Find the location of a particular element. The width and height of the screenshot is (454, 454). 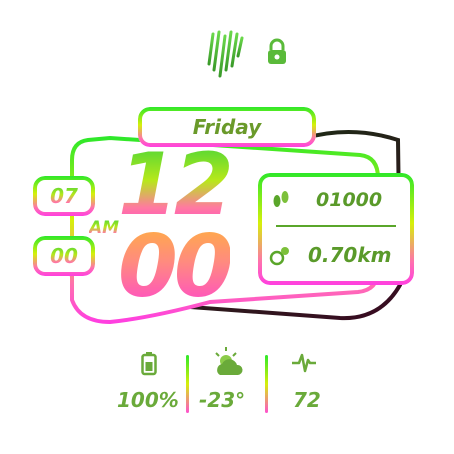

lock-icon is located at coordinates (277, 52).